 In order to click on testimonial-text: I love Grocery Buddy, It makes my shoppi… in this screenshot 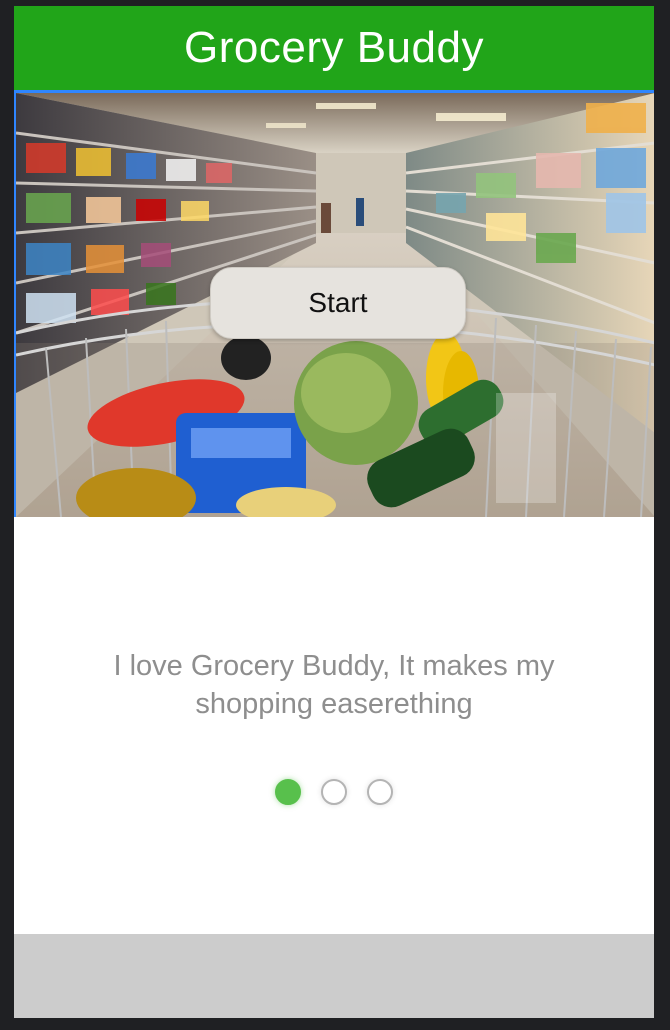, I will do `click(334, 685)`.